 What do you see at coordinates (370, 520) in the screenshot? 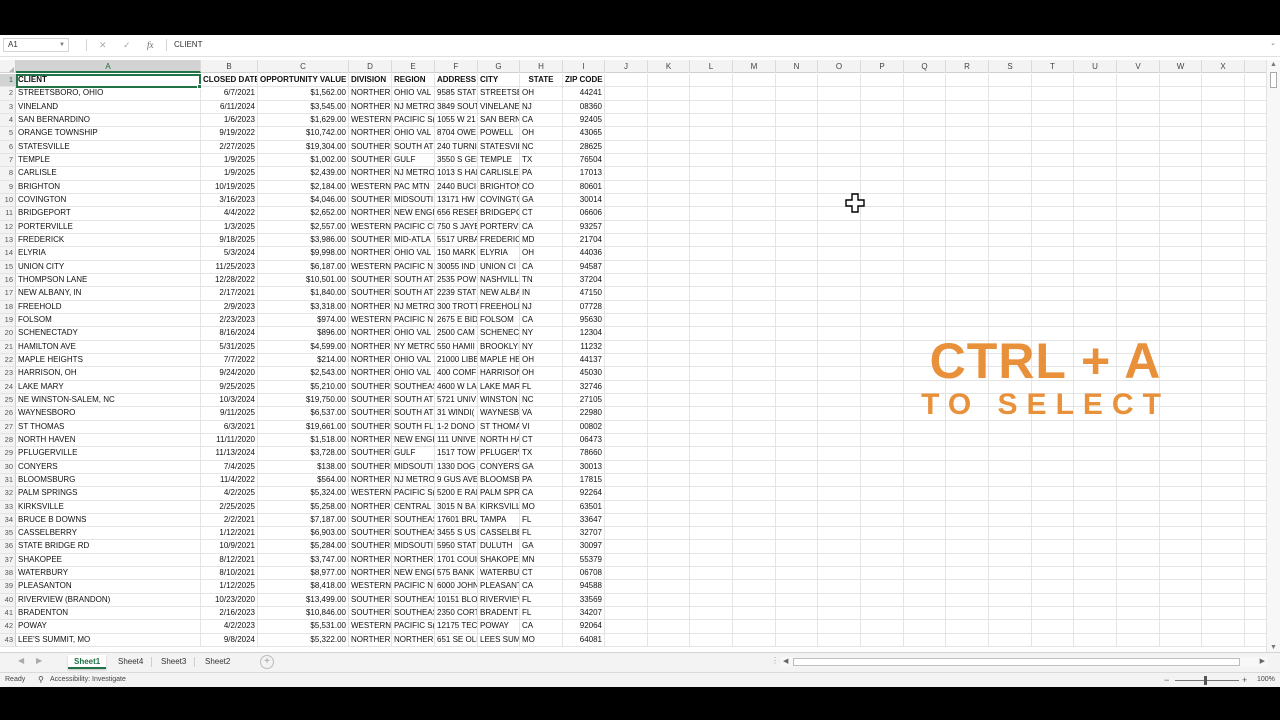
I see `cell-division: SOUTHERI` at bounding box center [370, 520].